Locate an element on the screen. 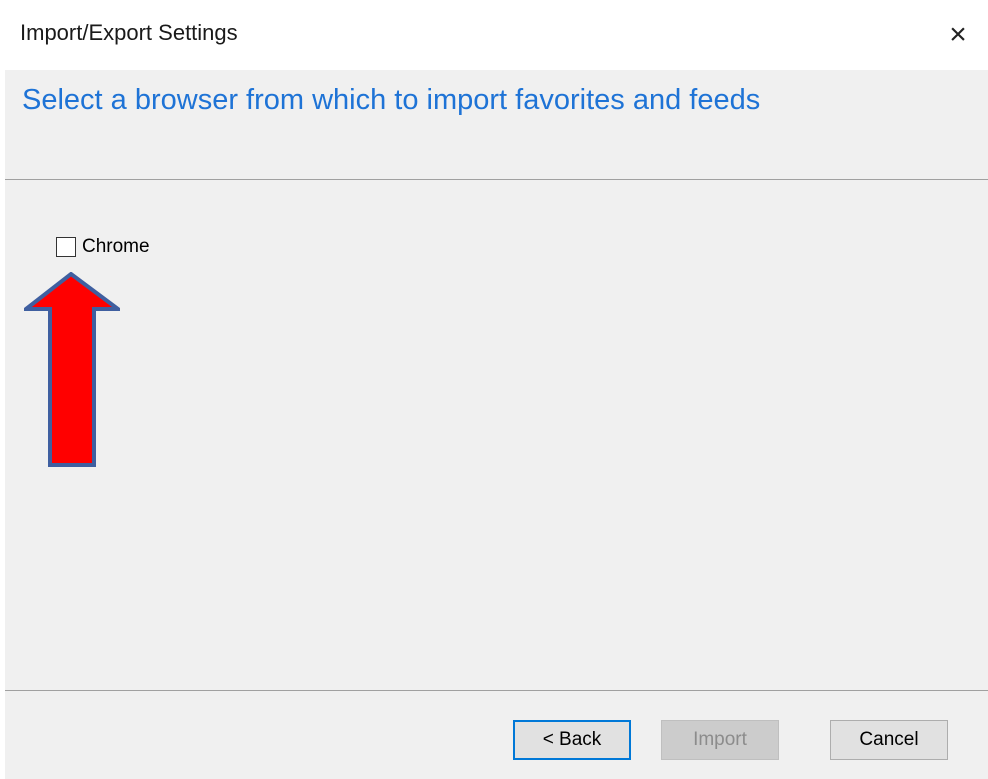  browser-option-chrome: Chrome is located at coordinates (103, 247).